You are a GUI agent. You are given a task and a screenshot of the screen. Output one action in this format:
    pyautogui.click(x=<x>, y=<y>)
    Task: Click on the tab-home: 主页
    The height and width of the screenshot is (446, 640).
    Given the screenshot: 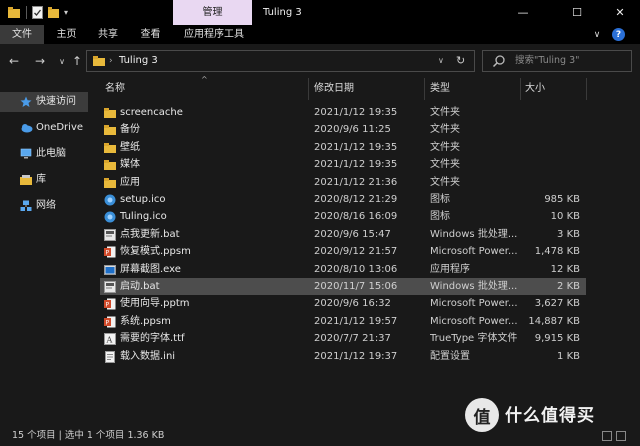 What is the action you would take?
    pyautogui.click(x=66, y=34)
    